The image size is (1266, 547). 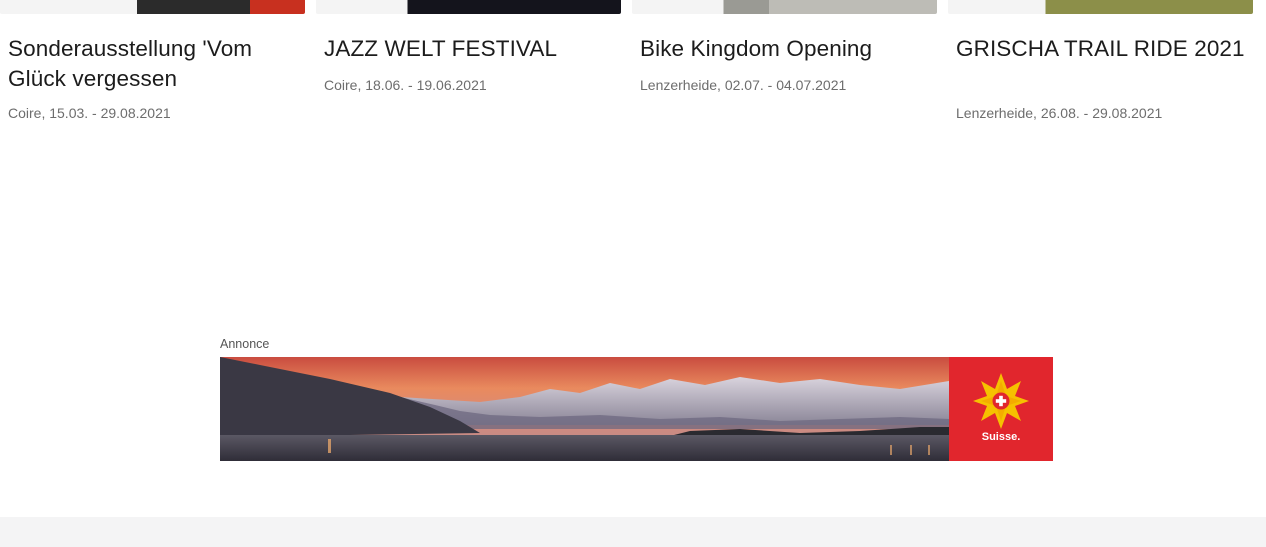 I want to click on event-meta: Coire, 18.06. - 19.06.2021, so click(x=405, y=85).